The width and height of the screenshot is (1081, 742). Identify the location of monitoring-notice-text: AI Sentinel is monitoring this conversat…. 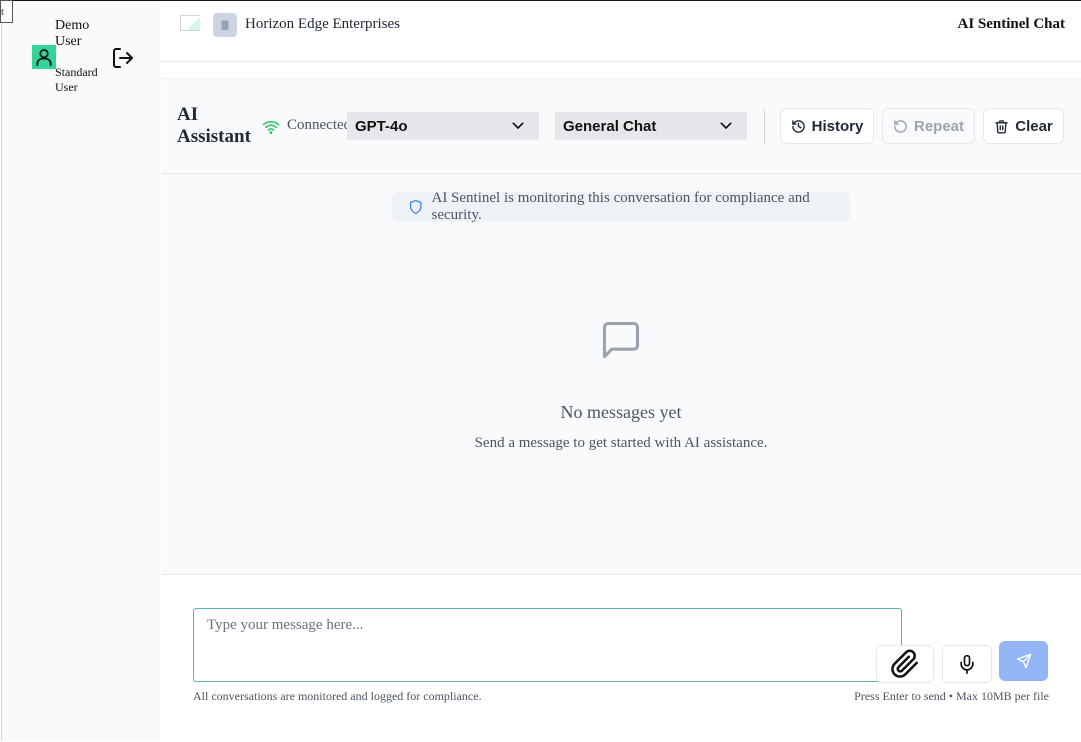
(620, 206).